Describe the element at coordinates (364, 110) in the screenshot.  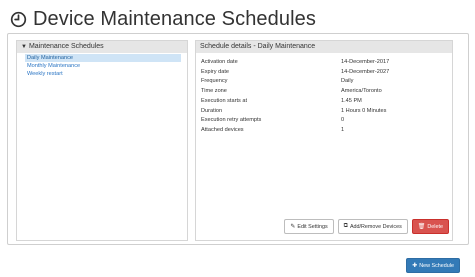
I see `detail-value: 1 Hours 0 Minutes` at that location.